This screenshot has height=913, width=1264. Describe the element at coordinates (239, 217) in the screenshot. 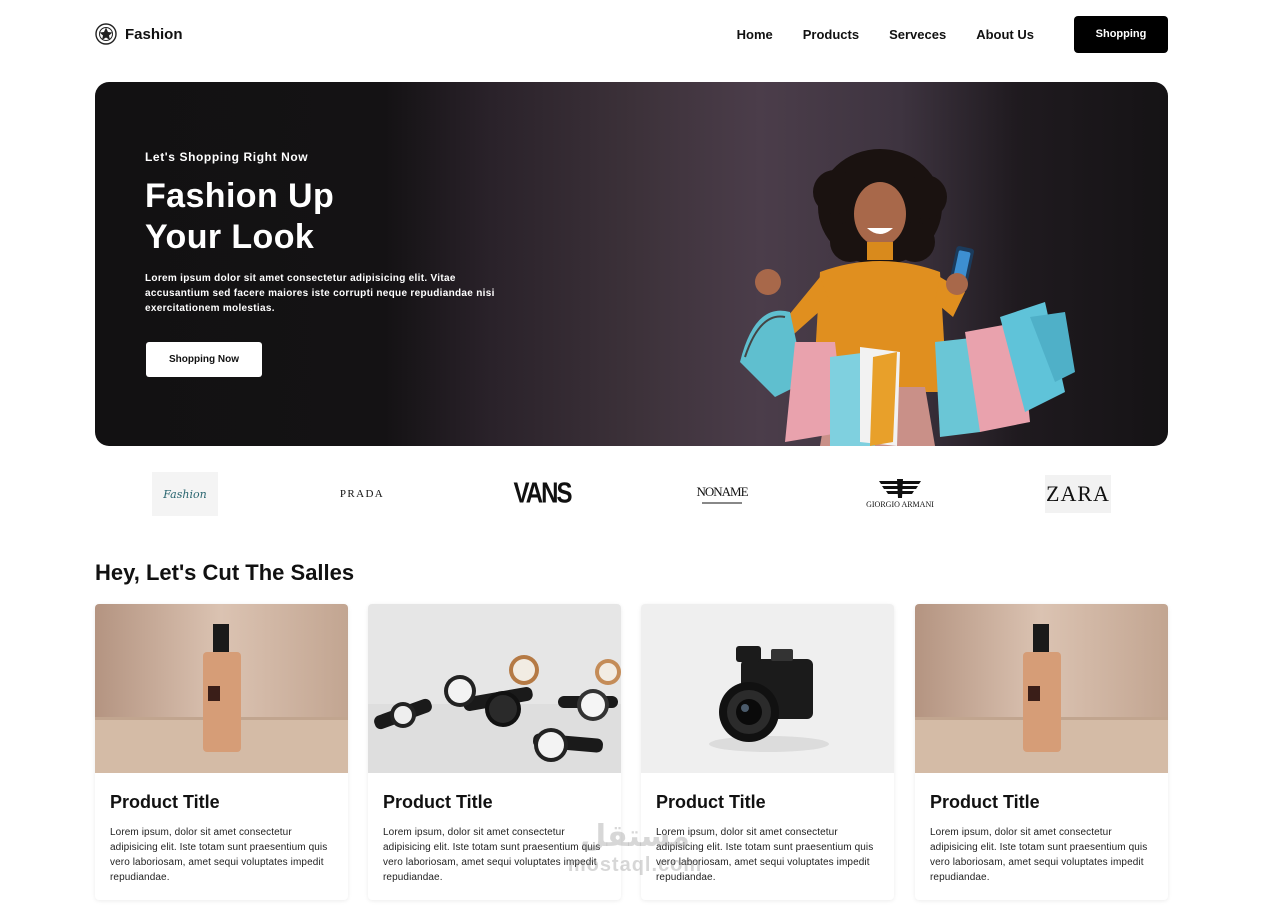

I see `hero-title: Fashion Up Your Look` at that location.